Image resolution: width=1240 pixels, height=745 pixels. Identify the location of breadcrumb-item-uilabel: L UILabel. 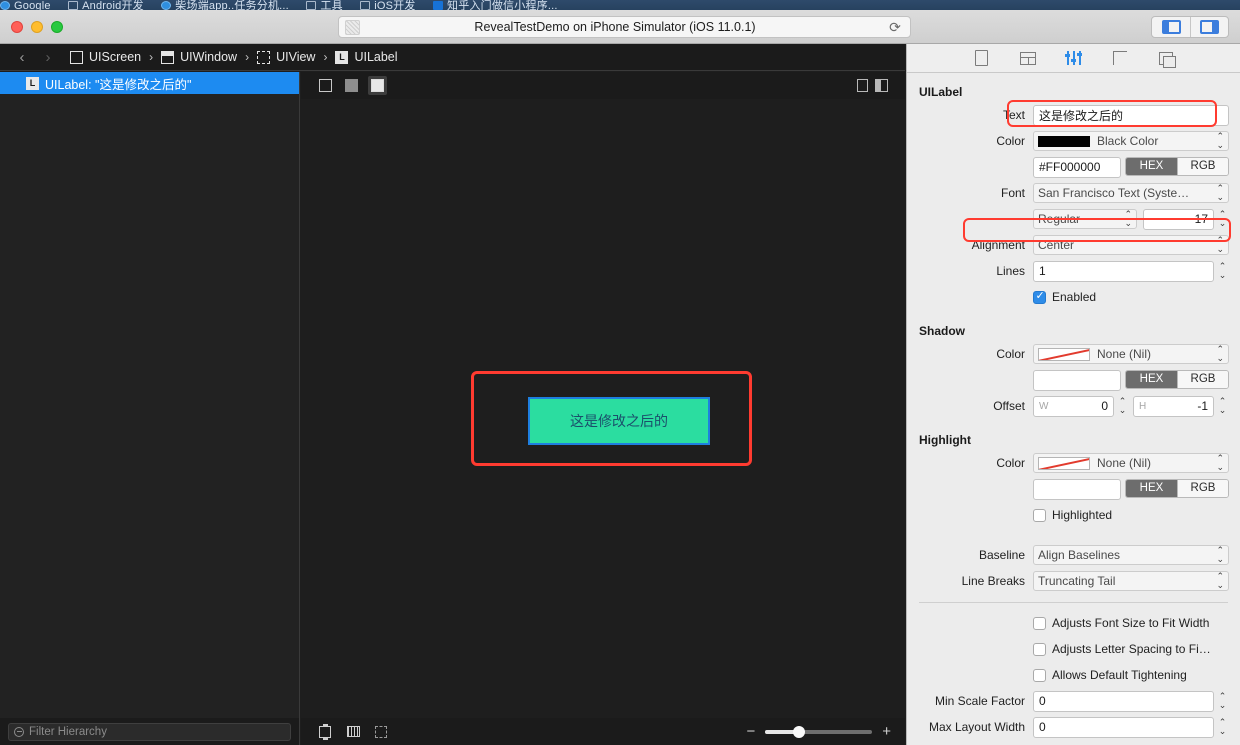
(366, 57).